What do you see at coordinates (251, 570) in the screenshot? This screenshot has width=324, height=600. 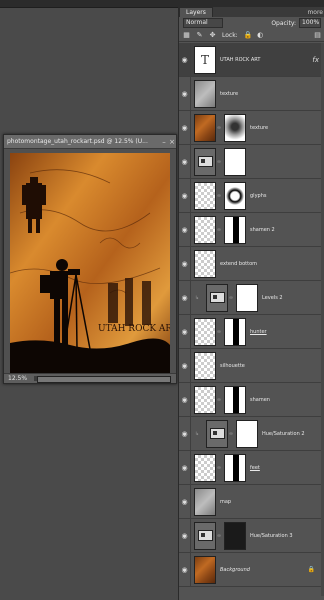 I see `layer-row: ◉ Background 🔒` at bounding box center [251, 570].